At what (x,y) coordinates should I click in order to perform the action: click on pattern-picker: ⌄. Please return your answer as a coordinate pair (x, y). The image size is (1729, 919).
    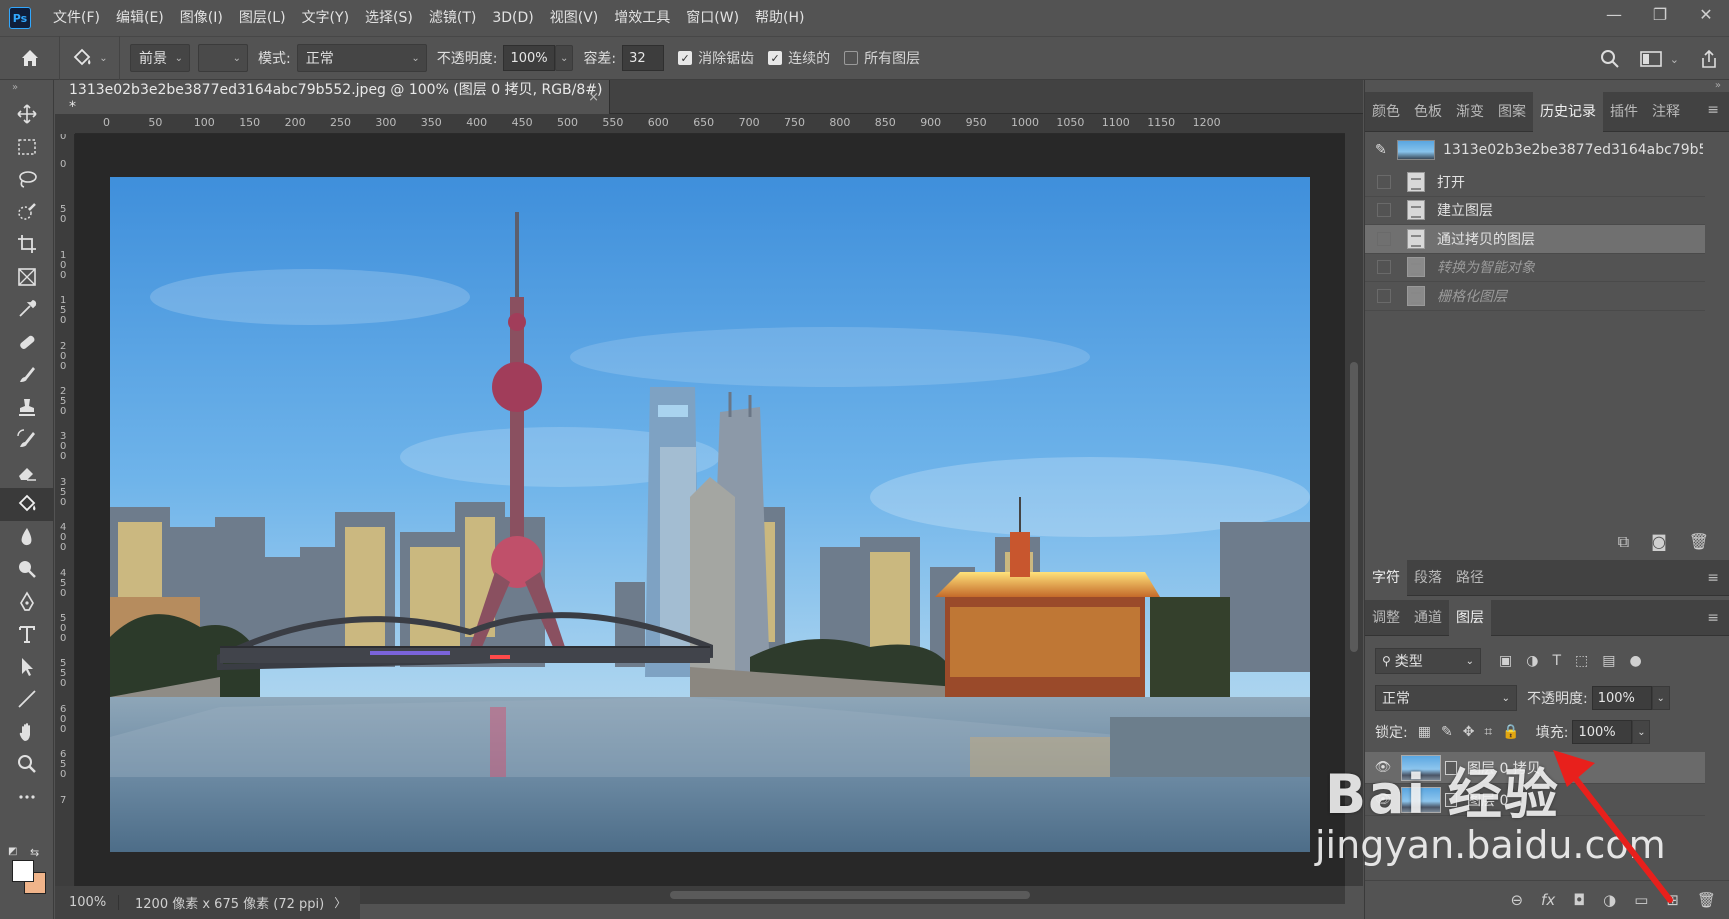
    Looking at the image, I should click on (223, 58).